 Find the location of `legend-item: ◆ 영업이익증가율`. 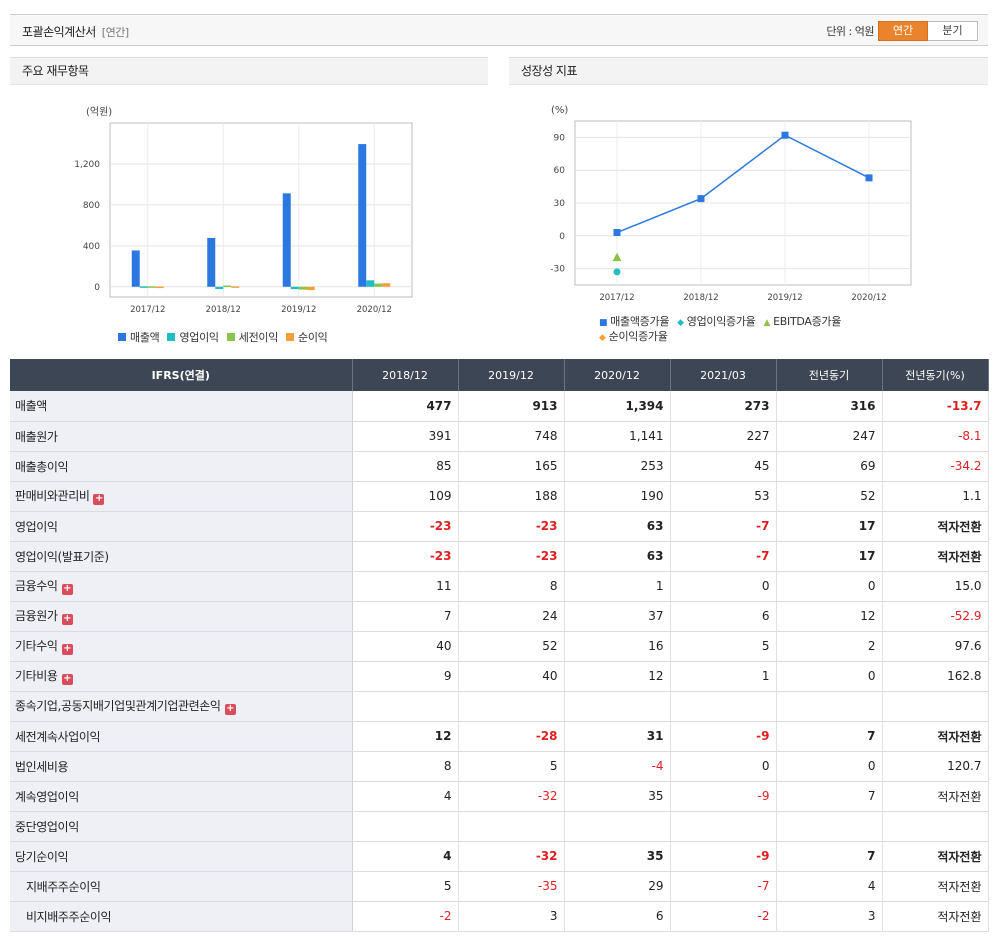

legend-item: ◆ 영업이익증가율 is located at coordinates (716, 322).